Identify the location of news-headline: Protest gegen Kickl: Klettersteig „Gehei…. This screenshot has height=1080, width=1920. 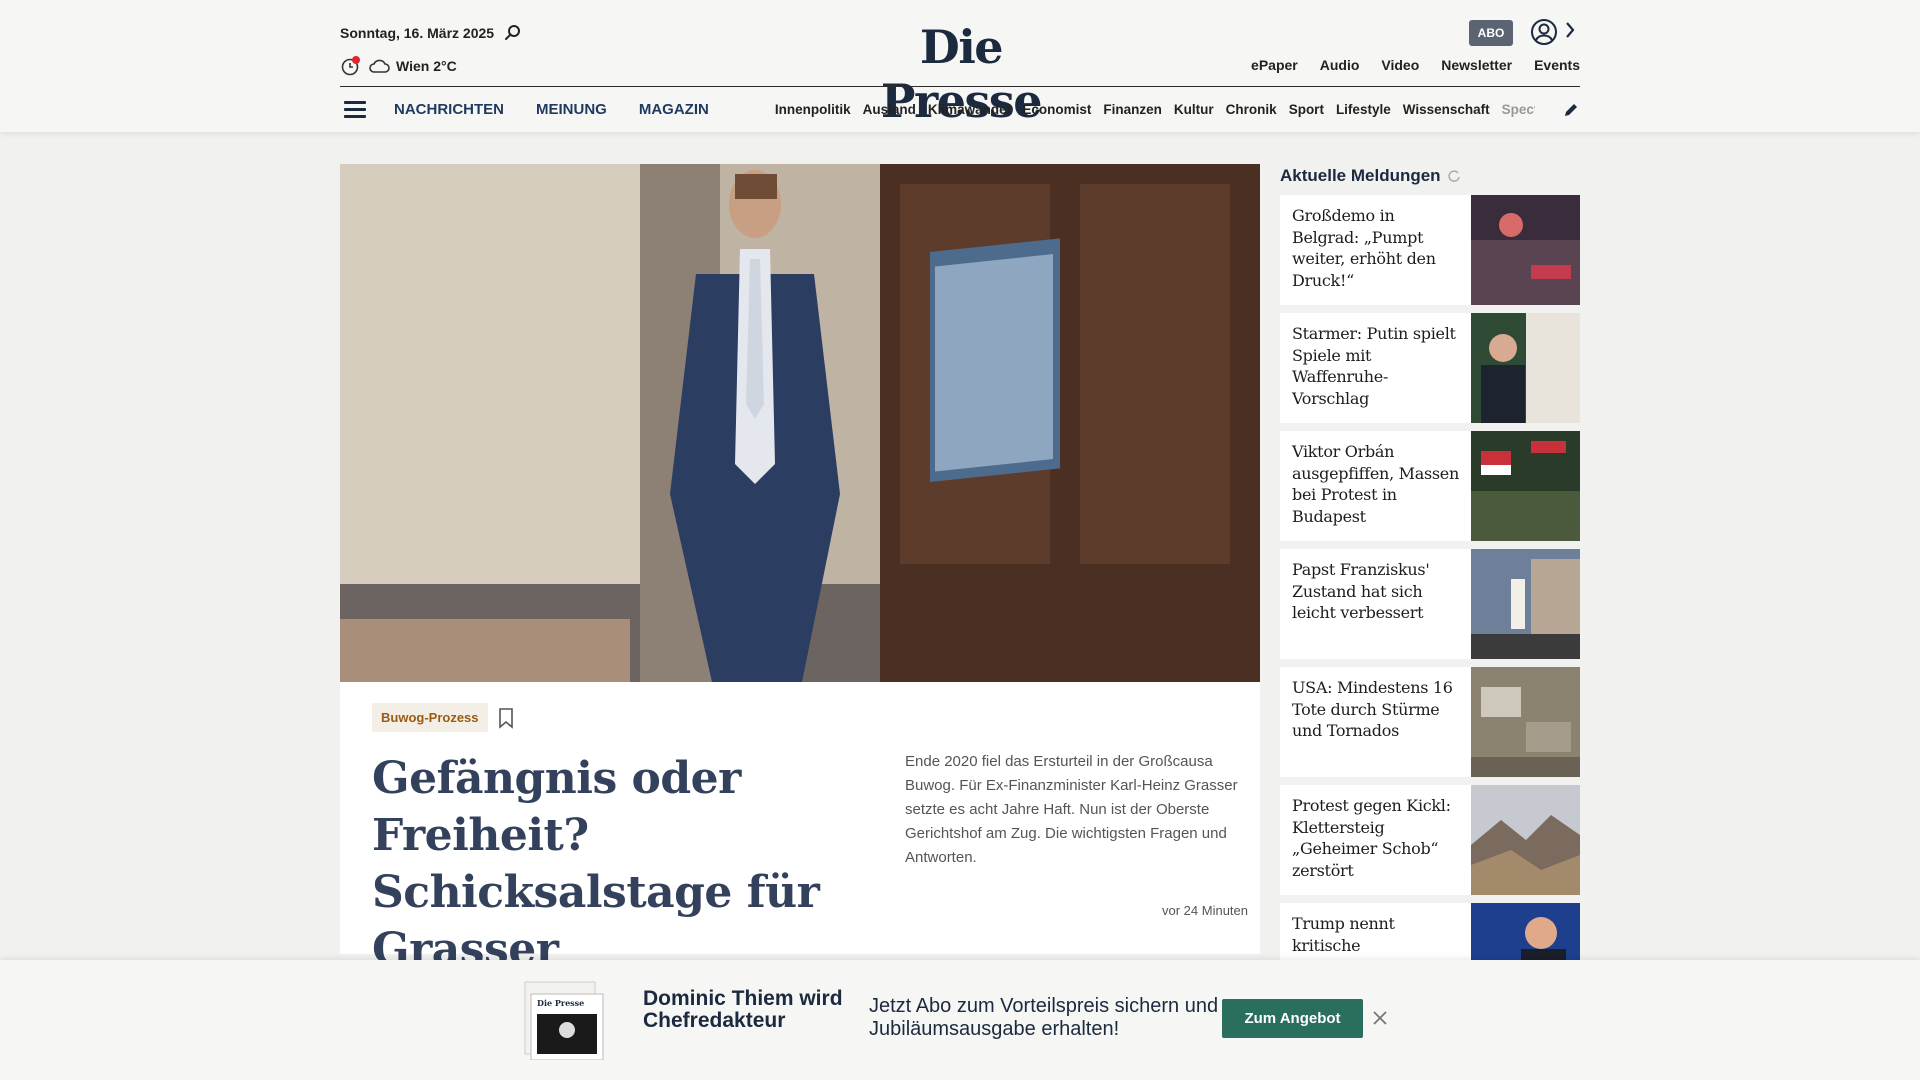
(1371, 838).